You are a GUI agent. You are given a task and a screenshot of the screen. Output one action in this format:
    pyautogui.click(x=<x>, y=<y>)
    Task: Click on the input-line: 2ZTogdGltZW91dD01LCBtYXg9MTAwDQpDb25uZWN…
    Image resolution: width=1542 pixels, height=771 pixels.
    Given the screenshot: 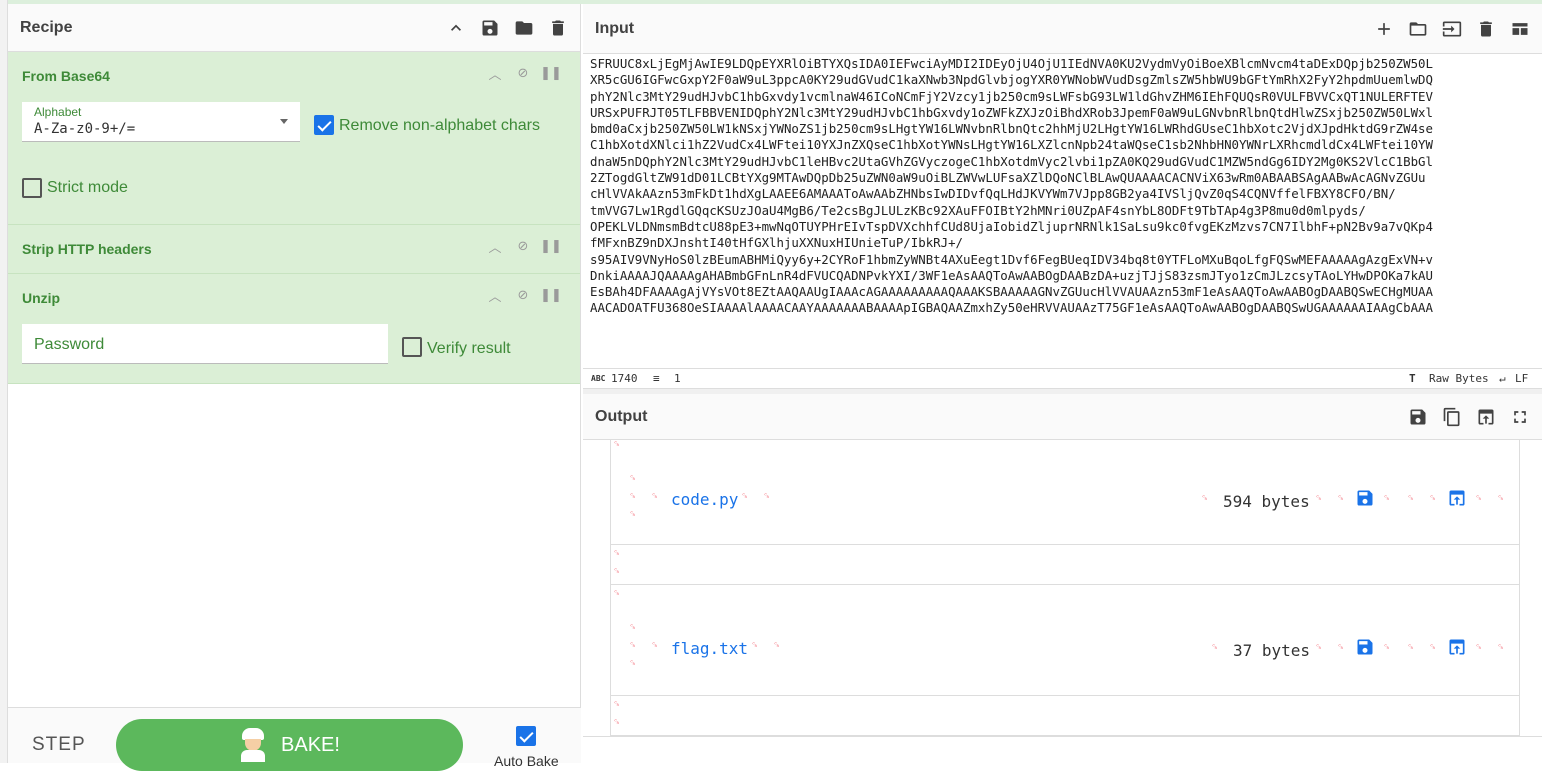 What is the action you would take?
    pyautogui.click(x=1008, y=178)
    